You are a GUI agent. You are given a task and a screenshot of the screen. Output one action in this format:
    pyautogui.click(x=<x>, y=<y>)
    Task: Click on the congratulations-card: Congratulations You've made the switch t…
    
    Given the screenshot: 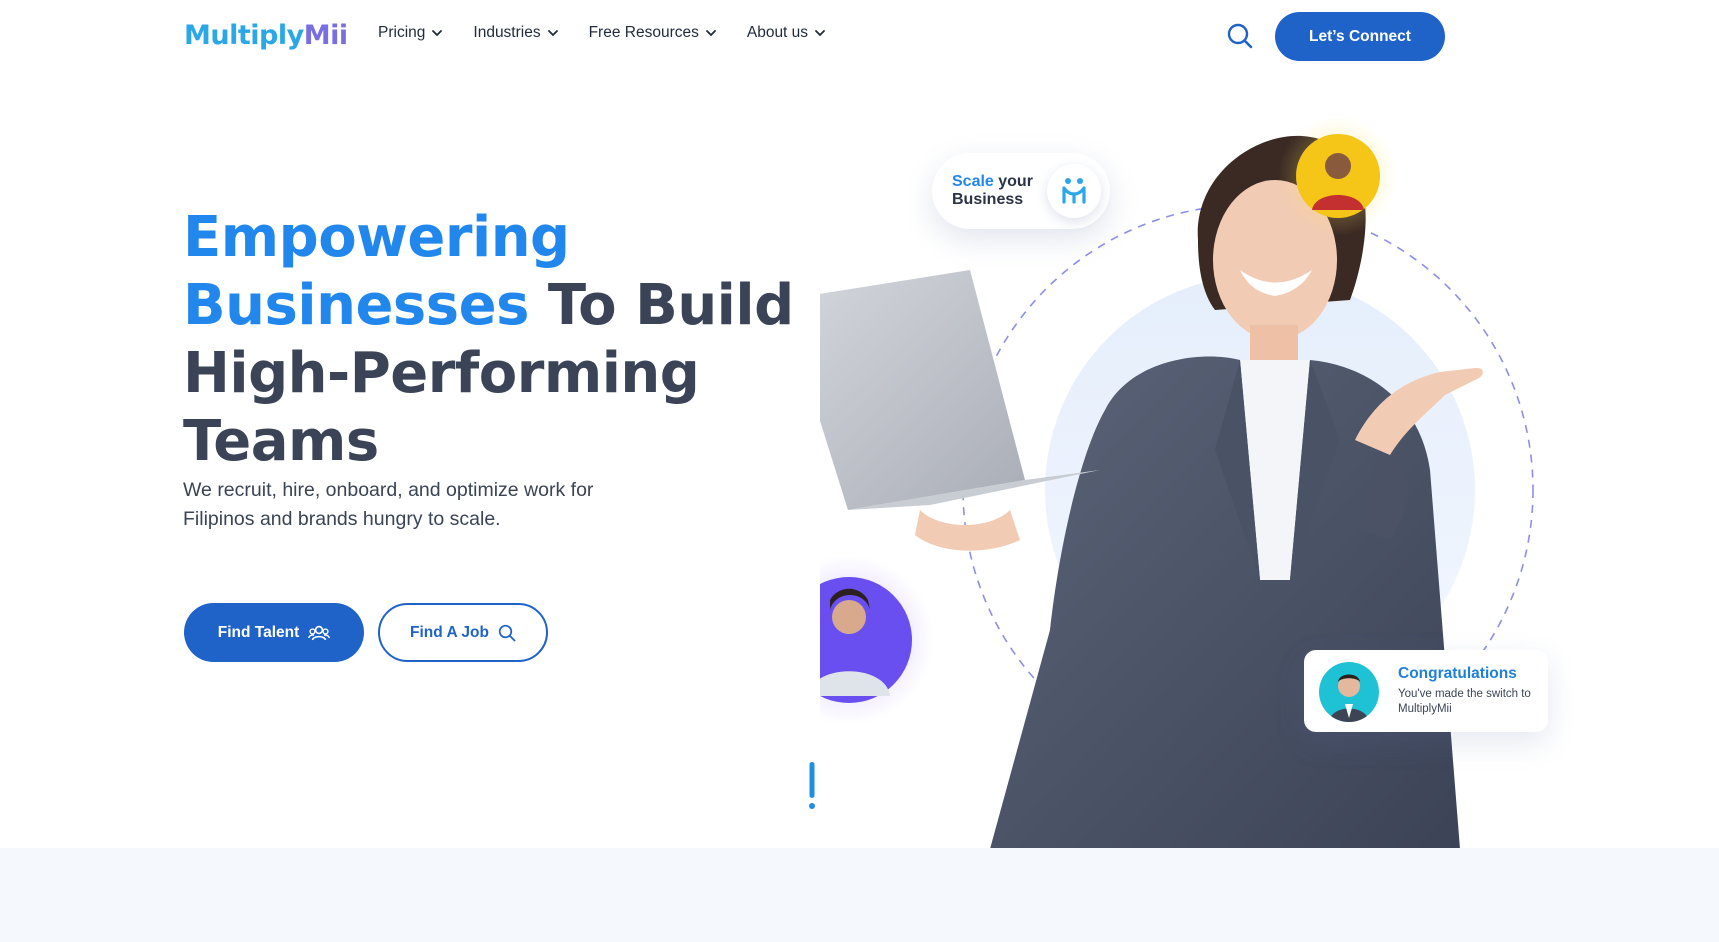 What is the action you would take?
    pyautogui.click(x=1426, y=691)
    